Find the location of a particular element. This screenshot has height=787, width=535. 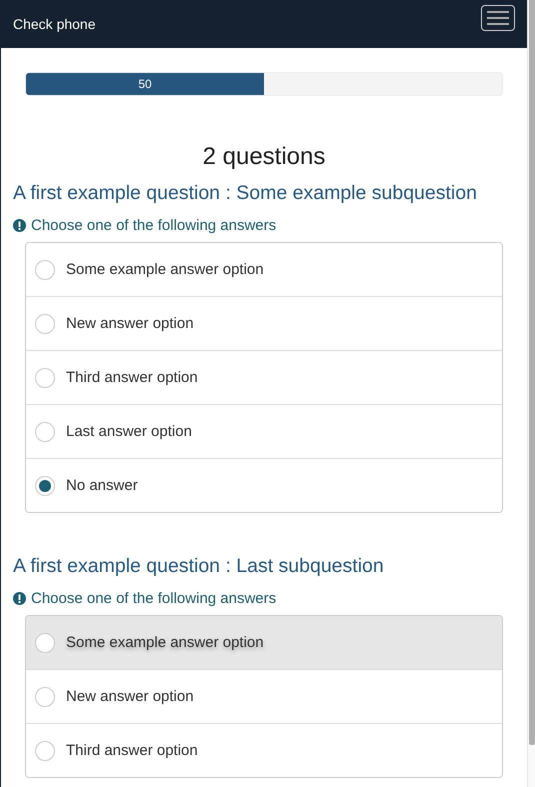

question-title: A first example question : Some example subquestion is located at coordinates (245, 193).